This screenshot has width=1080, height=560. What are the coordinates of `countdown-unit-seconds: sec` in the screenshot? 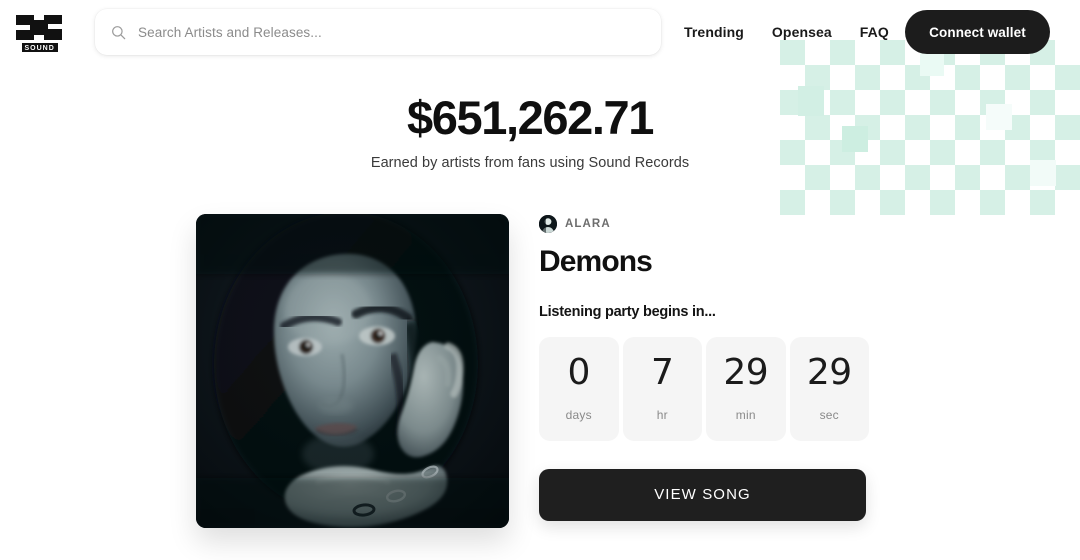 It's located at (829, 415).